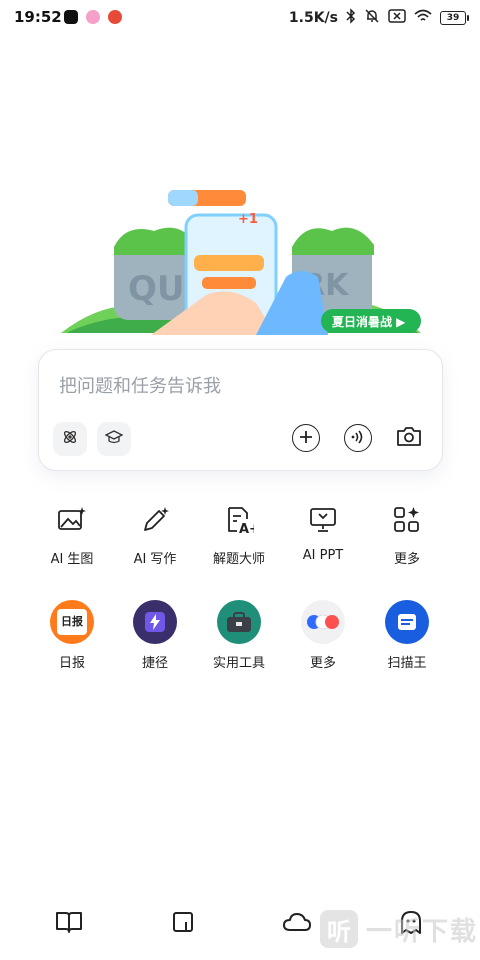 This screenshot has width=480, height=960. What do you see at coordinates (71, 663) in the screenshot?
I see `app-label: 日报` at bounding box center [71, 663].